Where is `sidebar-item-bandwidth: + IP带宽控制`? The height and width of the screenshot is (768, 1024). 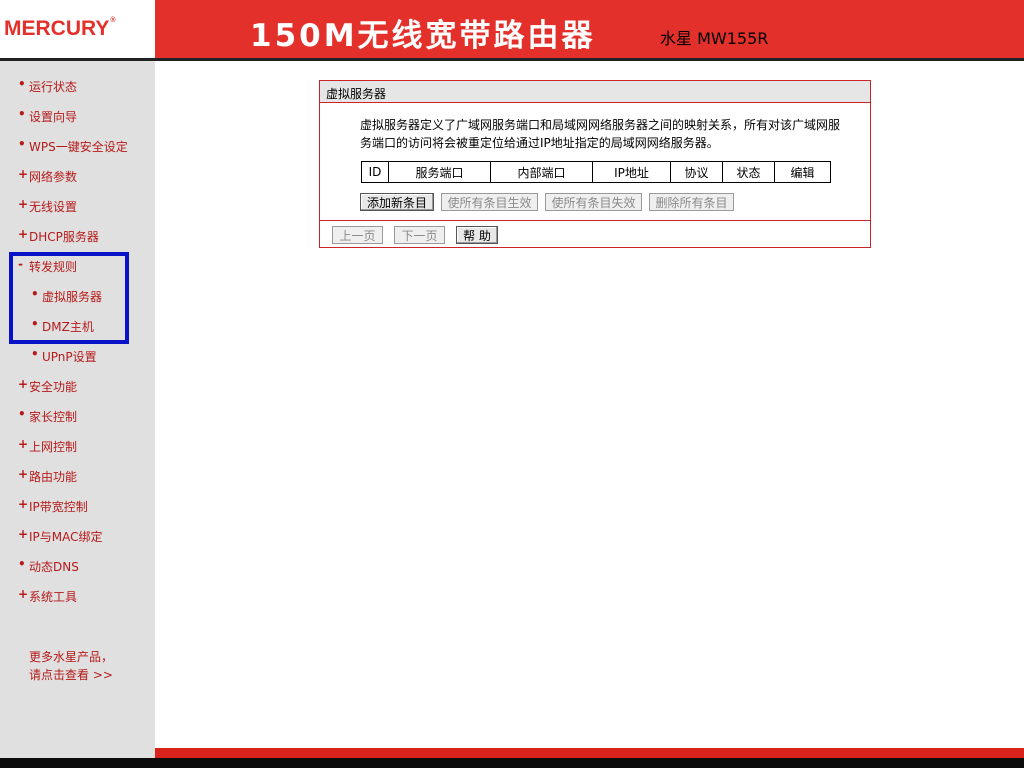
sidebar-item-bandwidth: + IP带宽控制 is located at coordinates (77, 506).